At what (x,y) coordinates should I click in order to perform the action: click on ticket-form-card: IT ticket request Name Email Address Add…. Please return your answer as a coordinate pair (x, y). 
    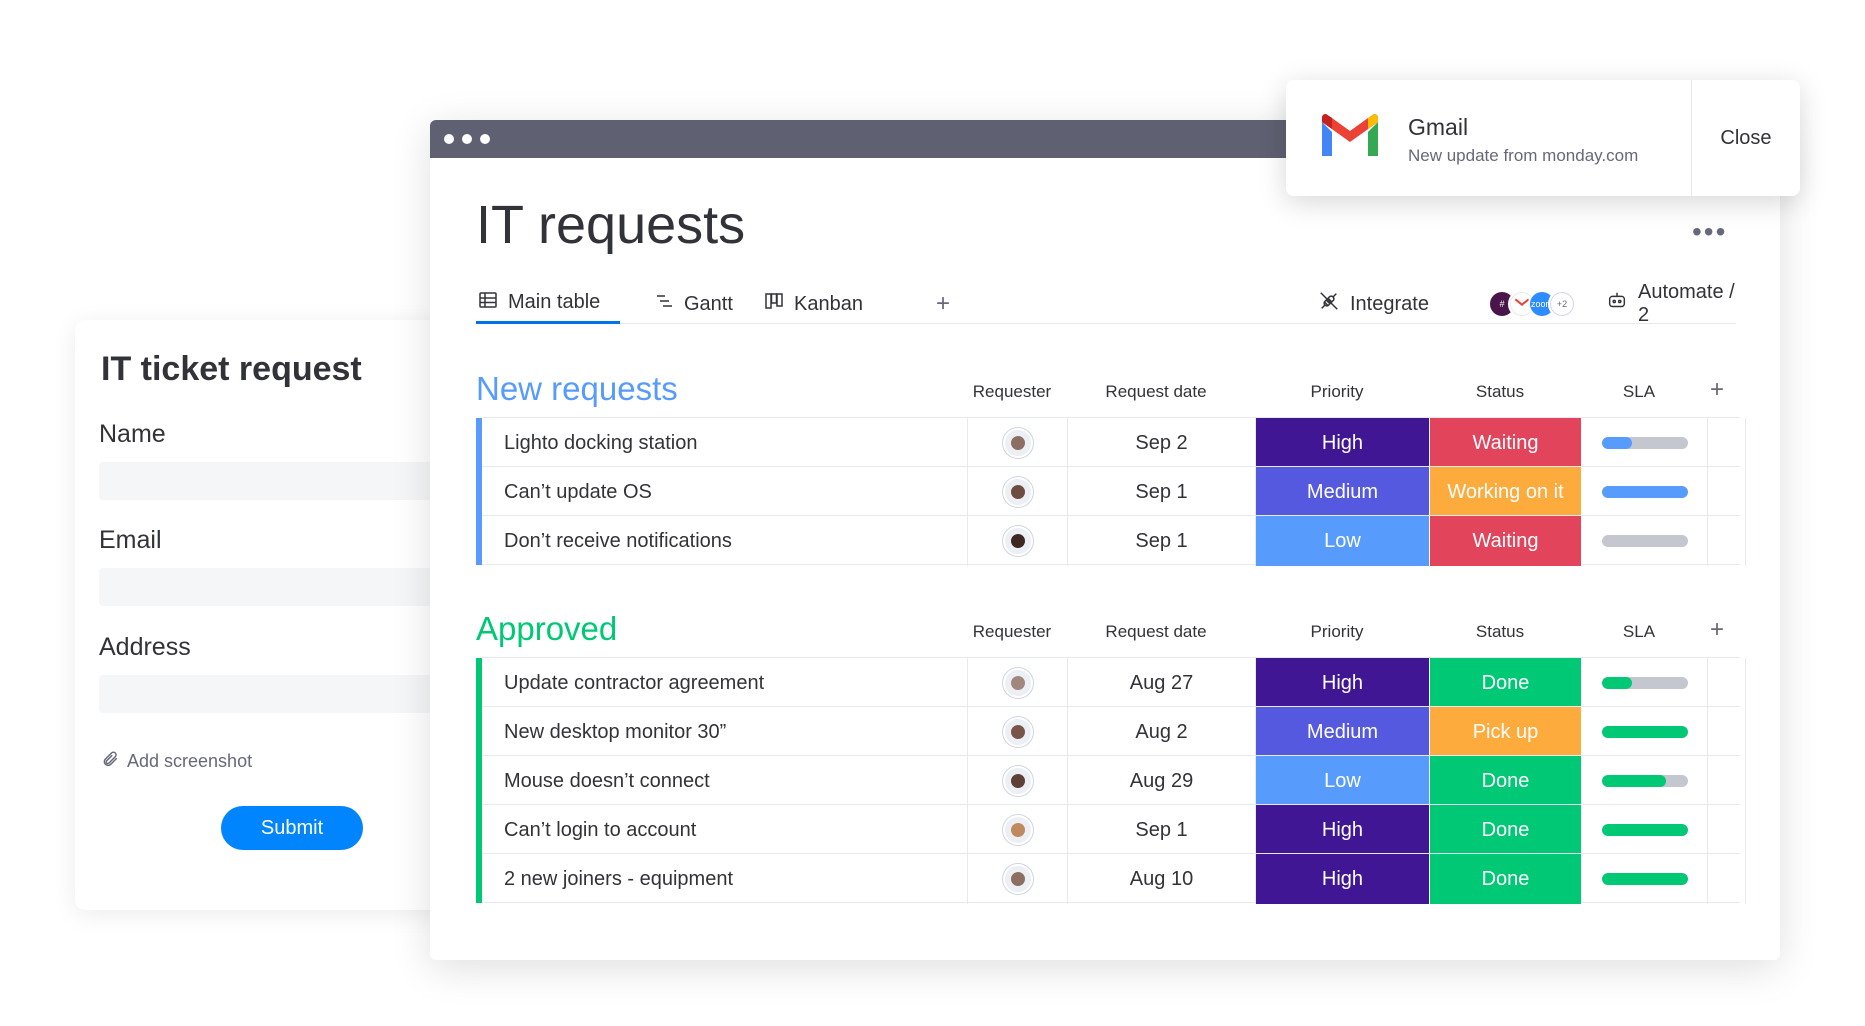
    Looking at the image, I should click on (265, 615).